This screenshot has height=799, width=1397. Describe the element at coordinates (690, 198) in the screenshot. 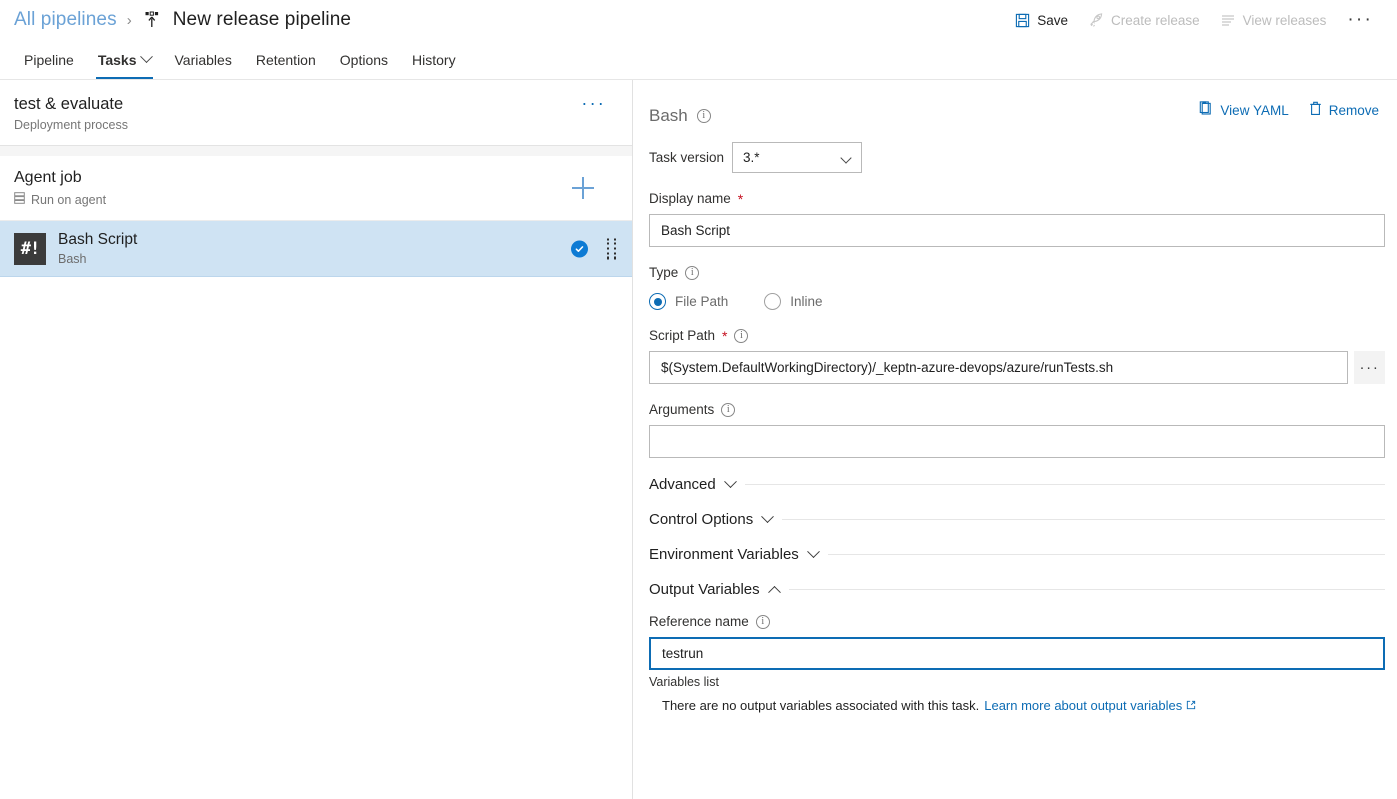

I see `display-name-label: Display name` at that location.